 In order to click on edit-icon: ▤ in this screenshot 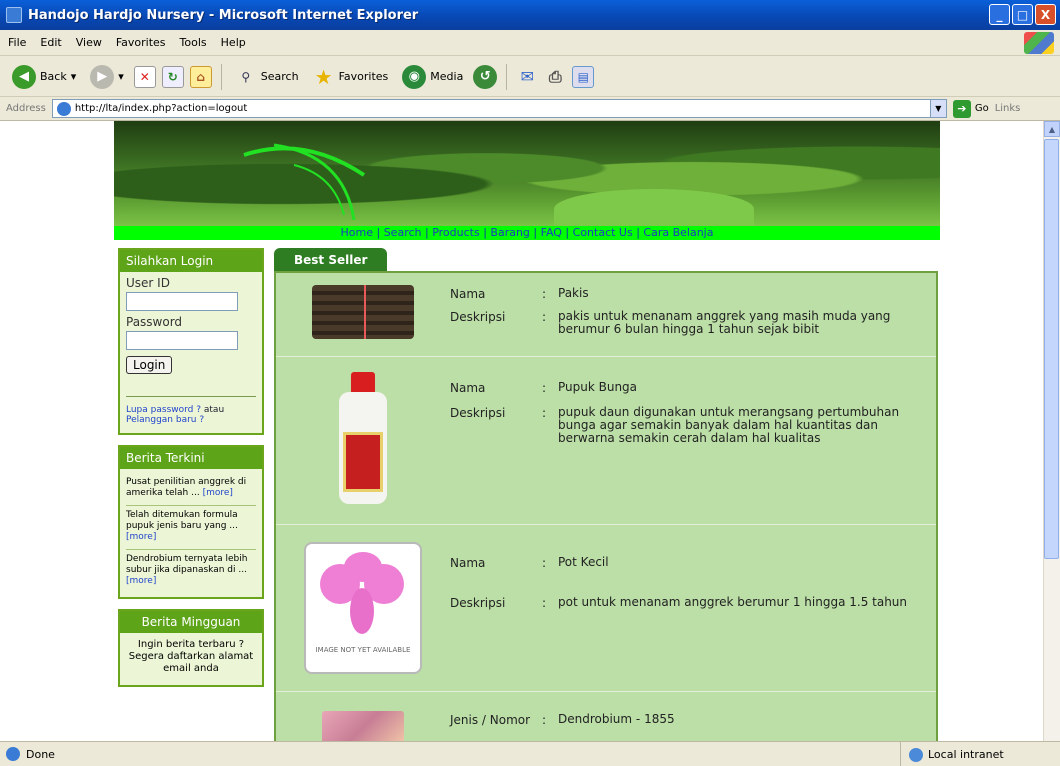, I will do `click(583, 76)`.